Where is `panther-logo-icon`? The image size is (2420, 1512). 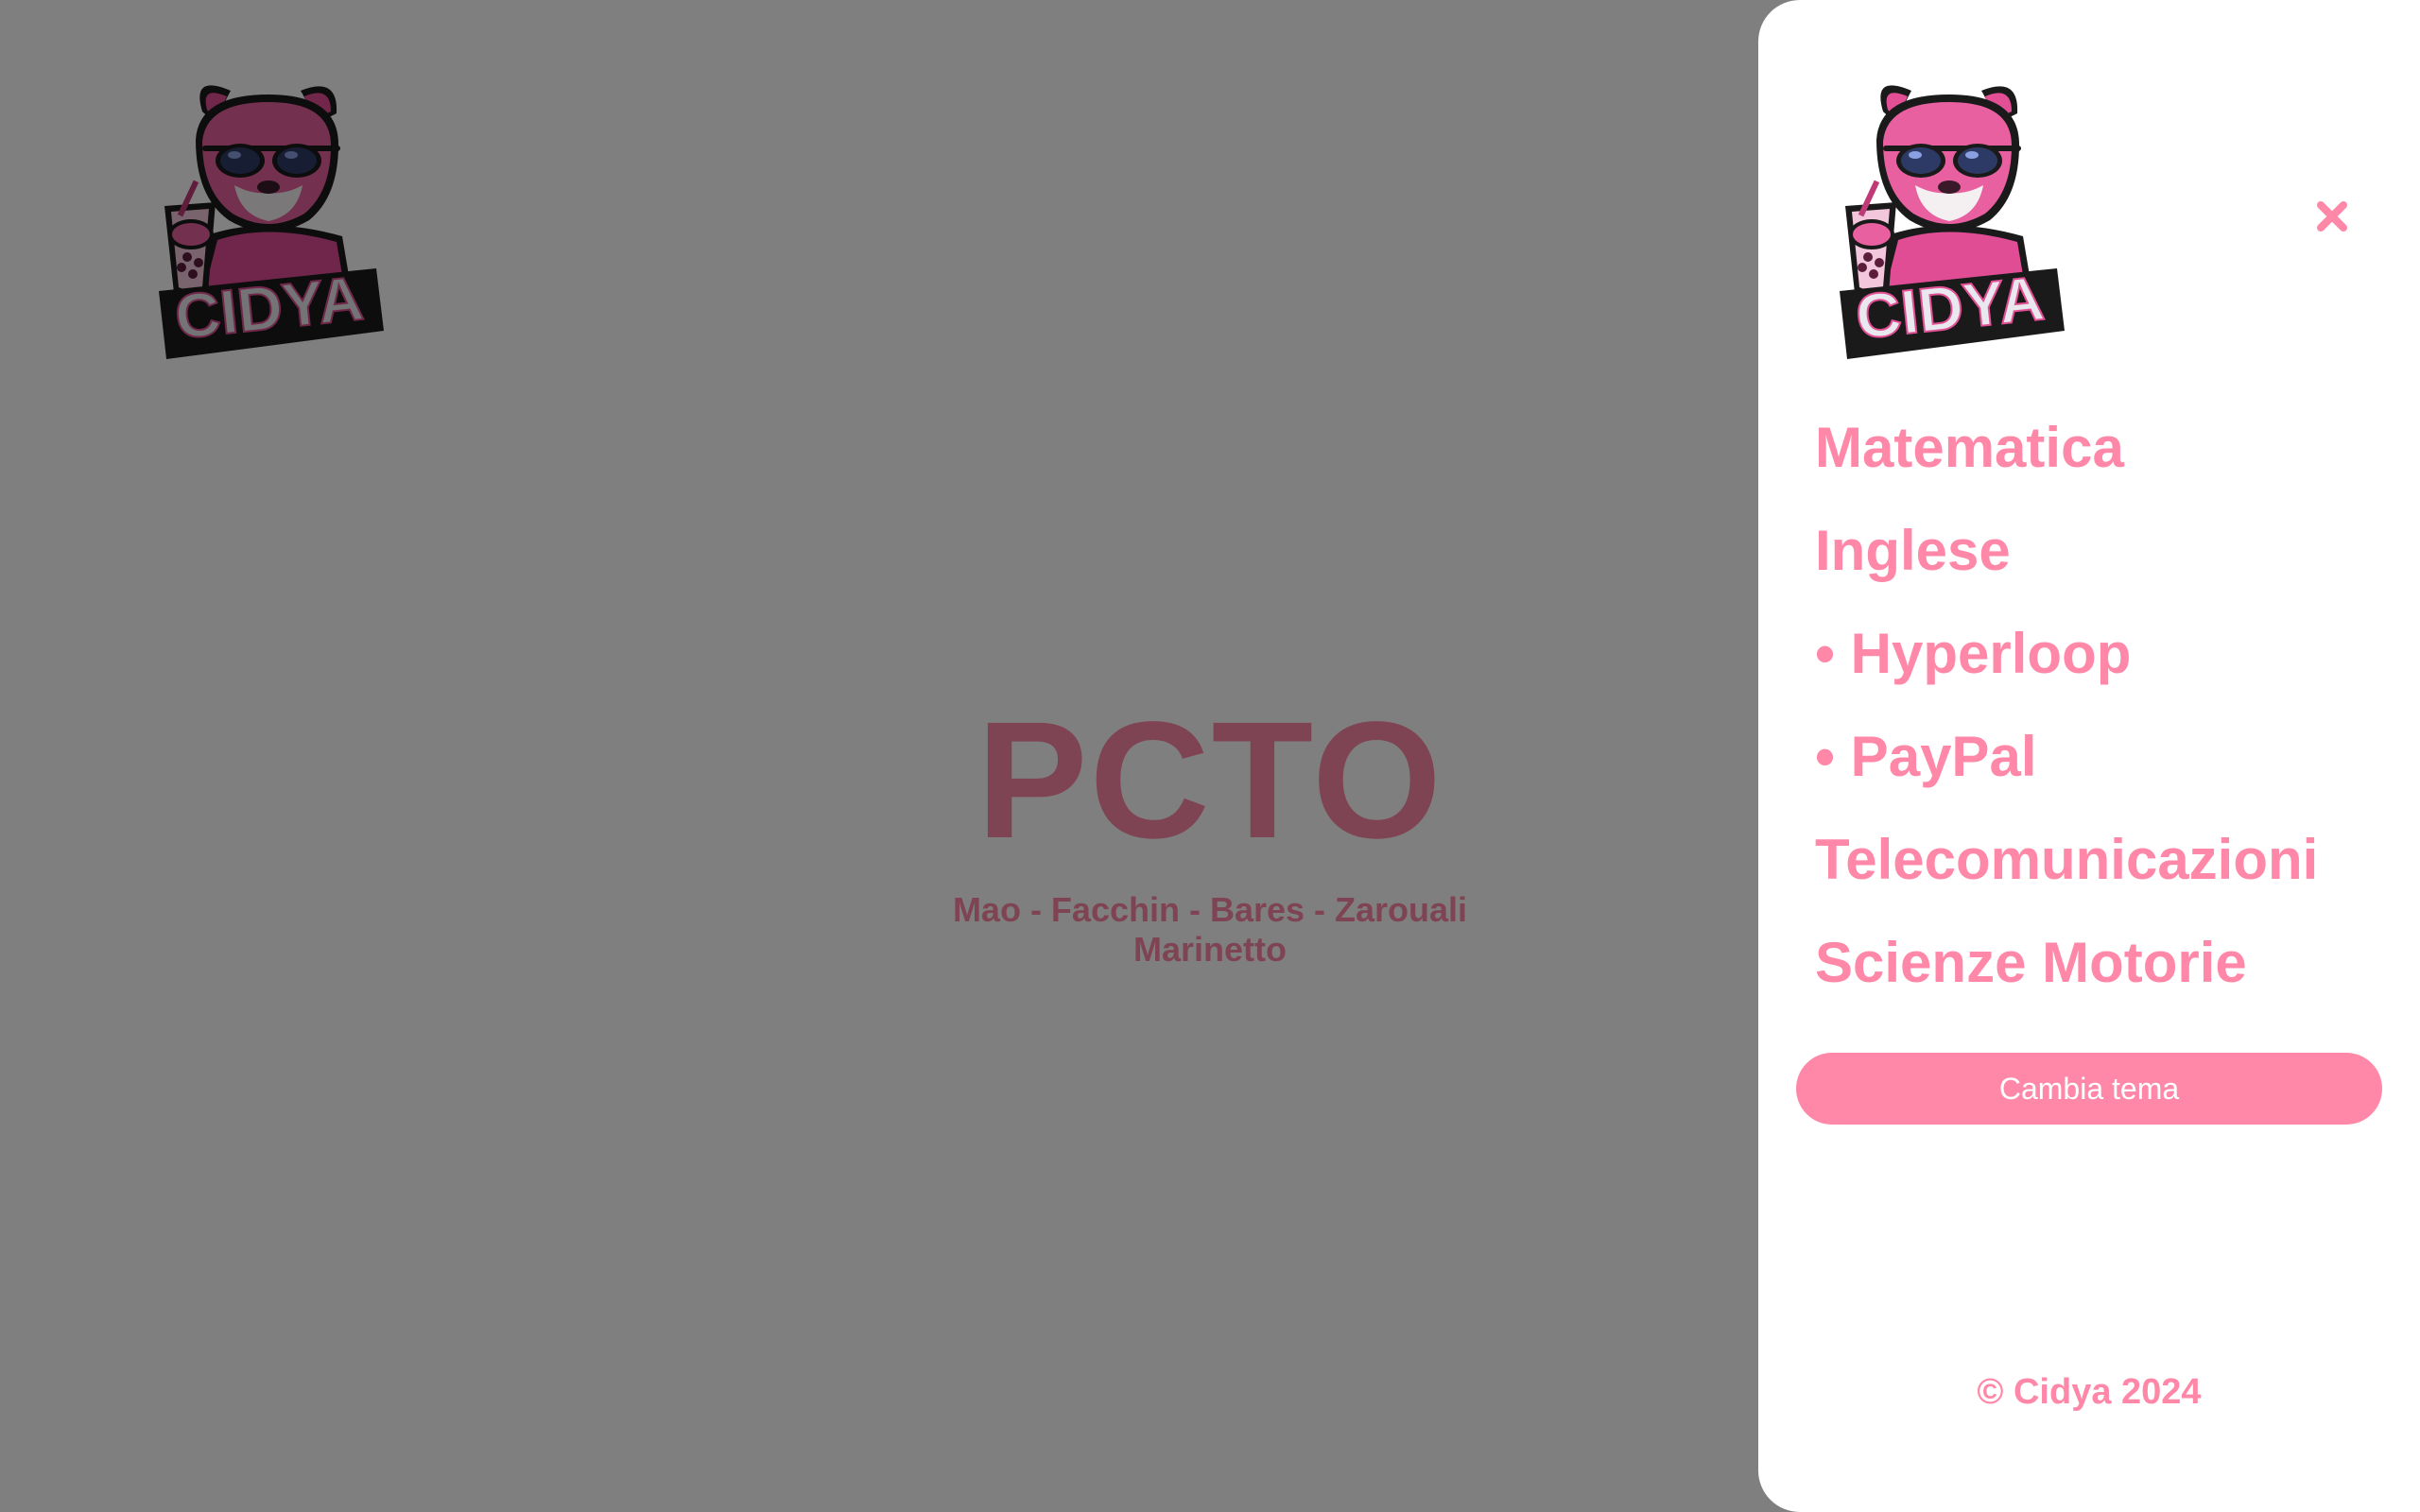
panther-logo-icon is located at coordinates (1952, 218).